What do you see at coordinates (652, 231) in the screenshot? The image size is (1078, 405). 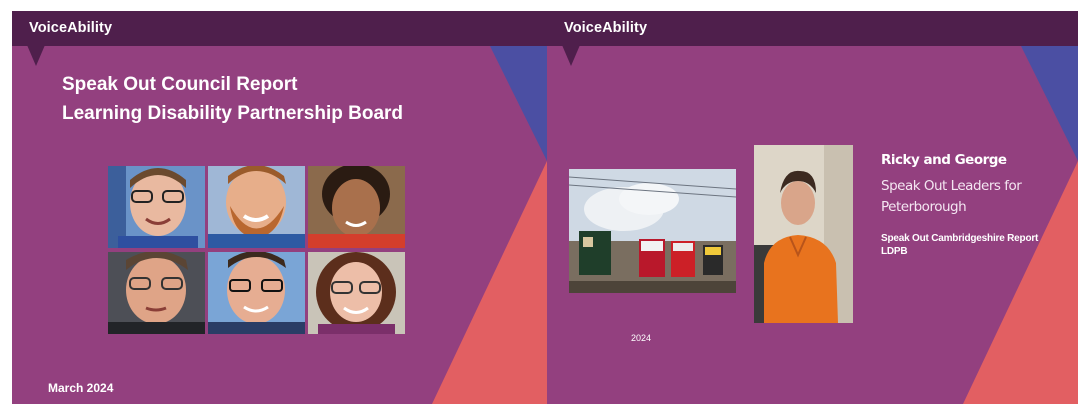 I see `trains-photo` at bounding box center [652, 231].